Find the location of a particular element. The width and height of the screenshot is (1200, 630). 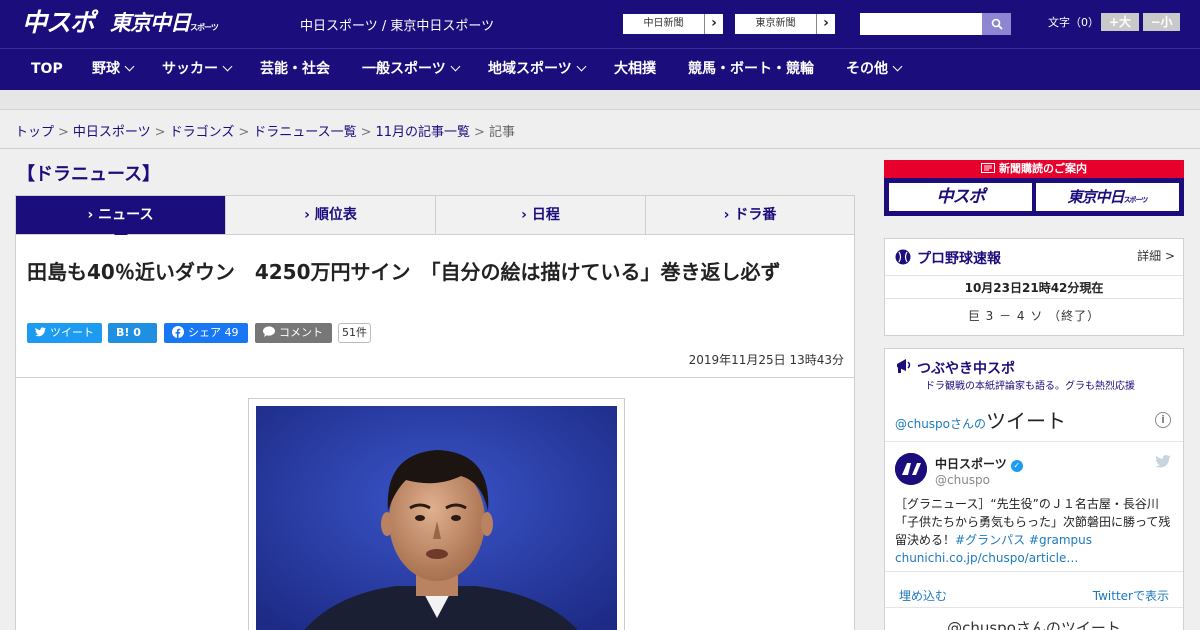

nav-label: 芸能・社会 is located at coordinates (295, 69).